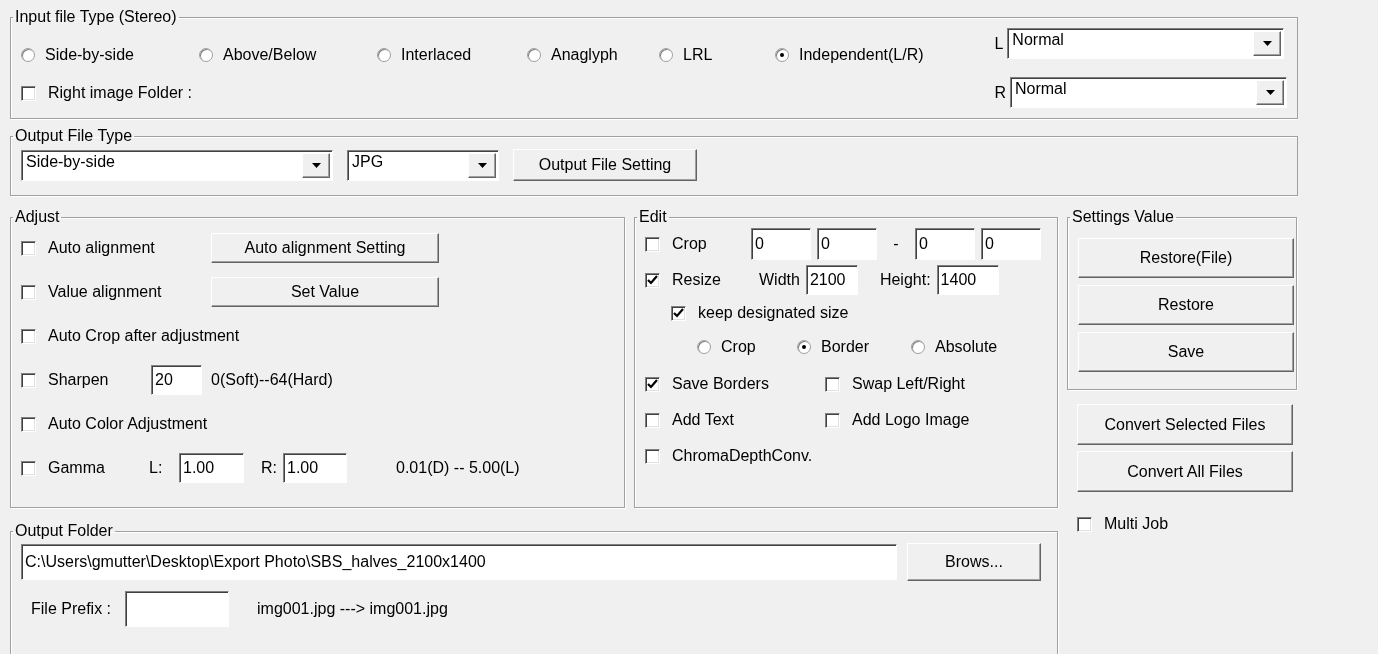 Image resolution: width=1378 pixels, height=654 pixels. Describe the element at coordinates (37, 217) in the screenshot. I see `group-title: Adjust` at that location.